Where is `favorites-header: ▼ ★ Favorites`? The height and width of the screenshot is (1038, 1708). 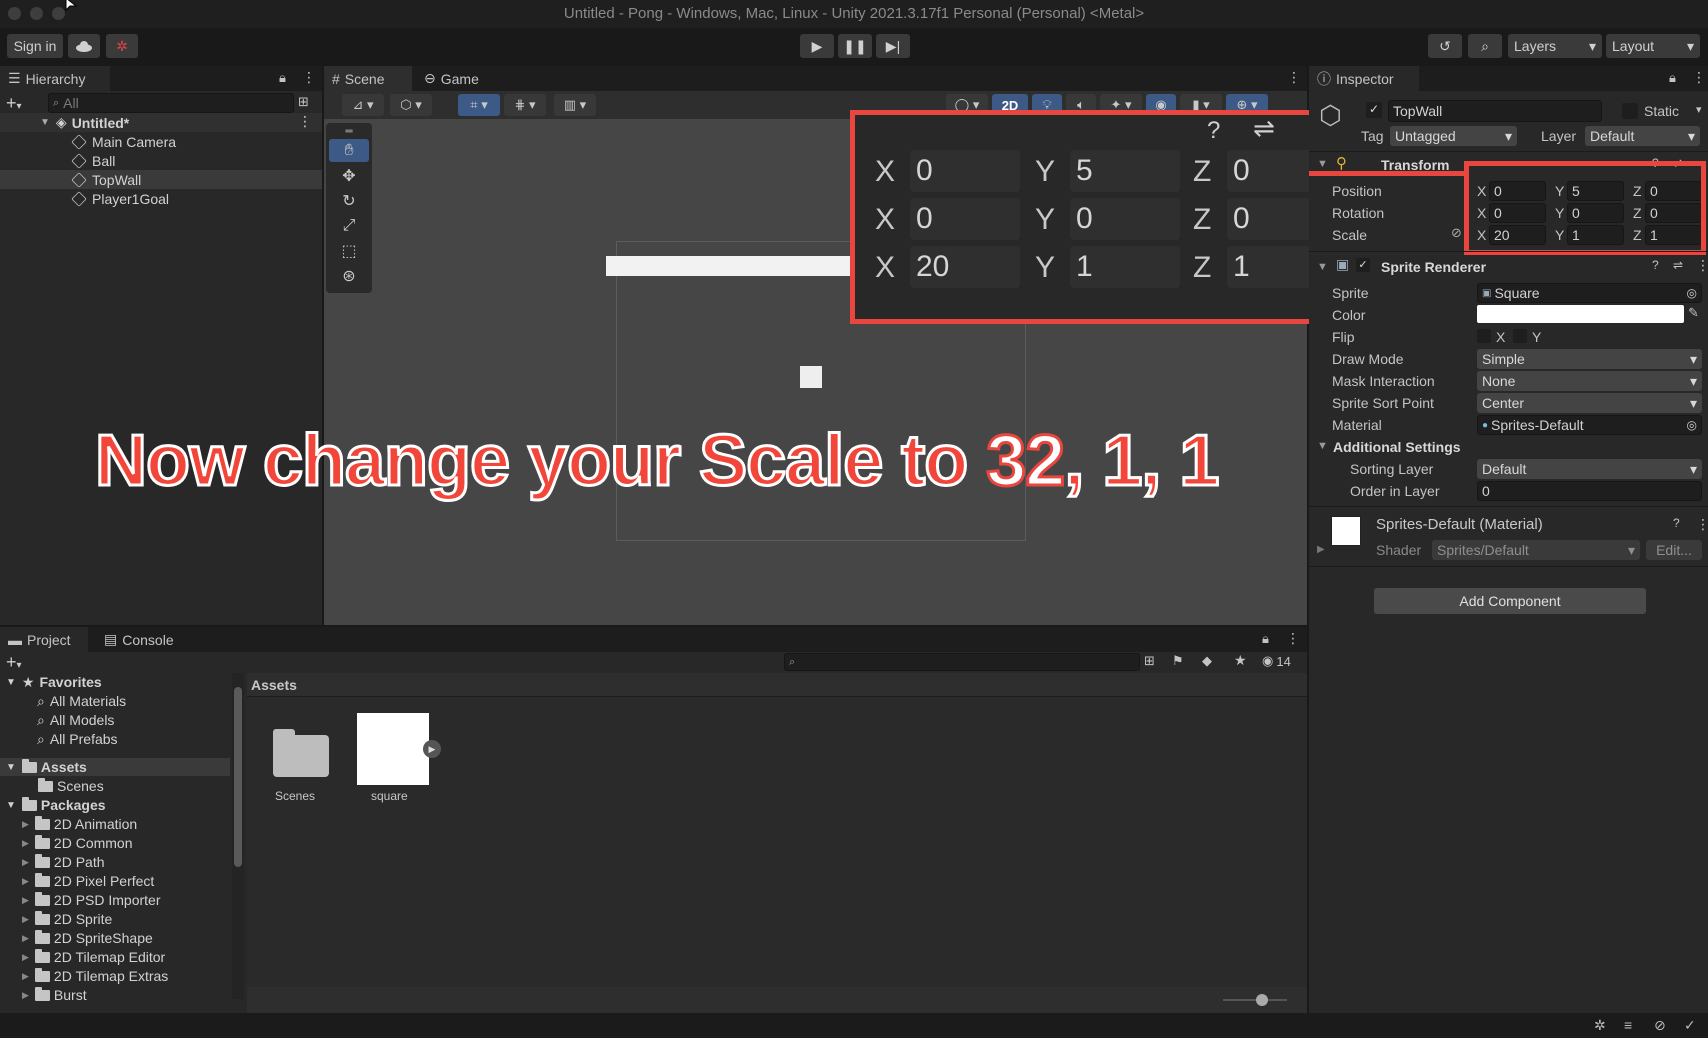 favorites-header: ▼ ★ Favorites is located at coordinates (54, 682).